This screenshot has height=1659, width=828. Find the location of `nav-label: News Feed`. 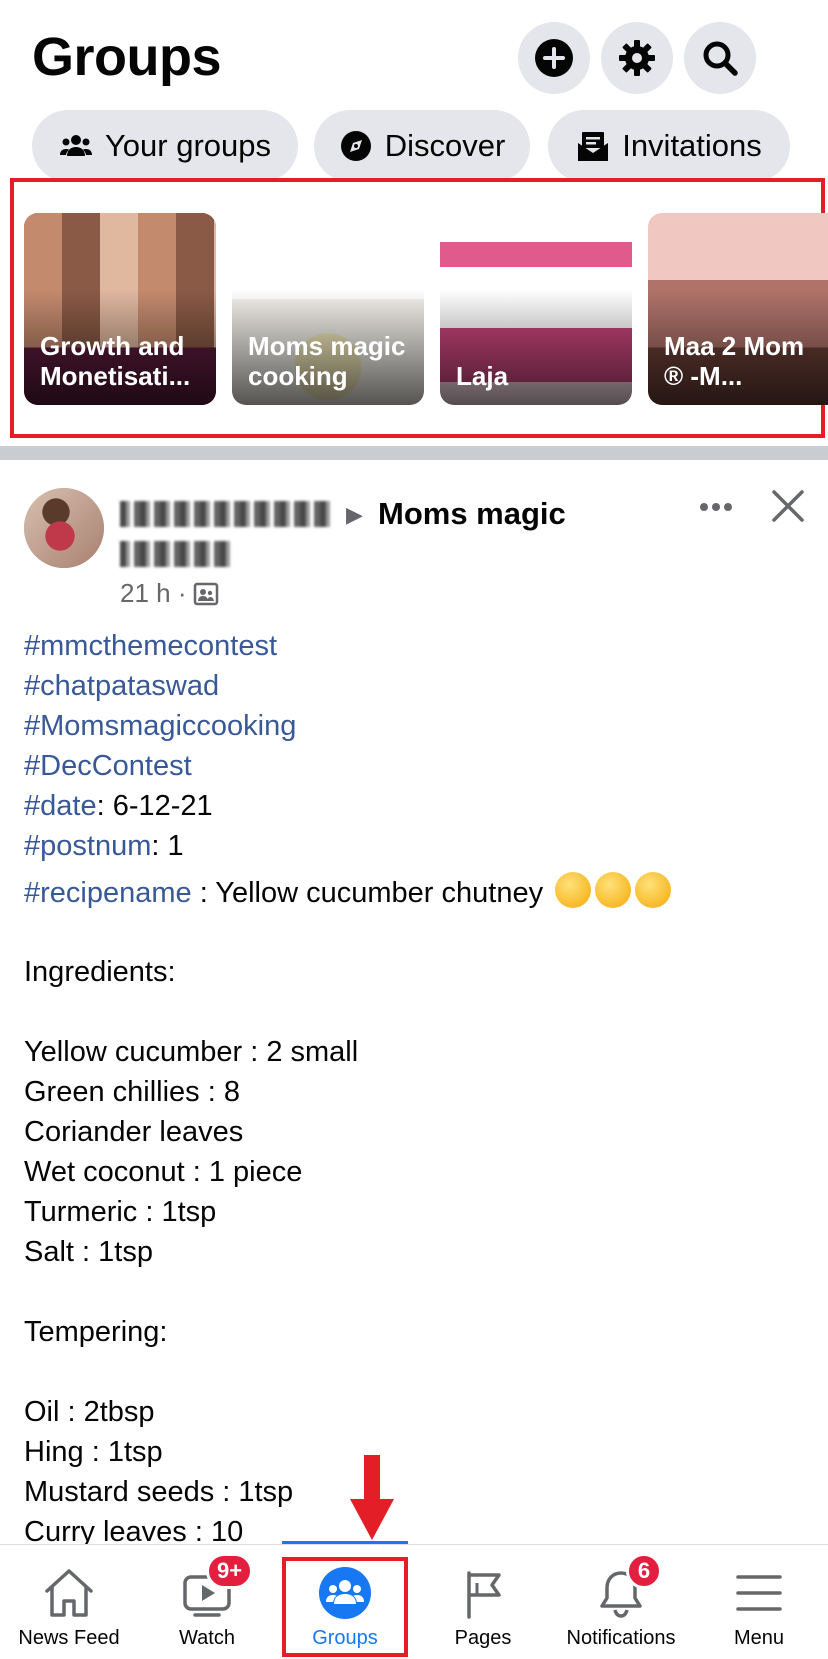

nav-label: News Feed is located at coordinates (69, 1638).